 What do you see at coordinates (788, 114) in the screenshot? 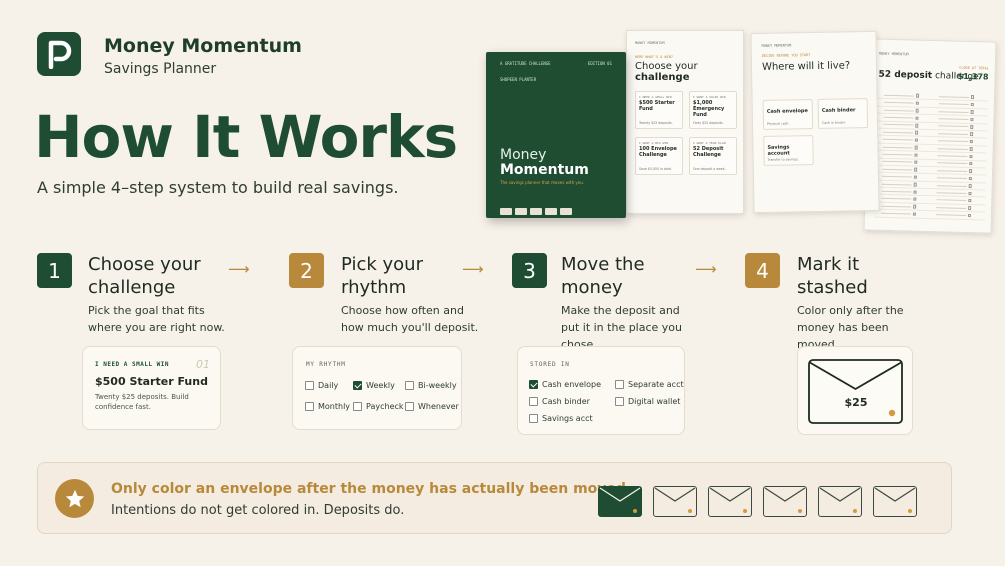
I see `page-box: Cash envelope Physical cash.` at bounding box center [788, 114].